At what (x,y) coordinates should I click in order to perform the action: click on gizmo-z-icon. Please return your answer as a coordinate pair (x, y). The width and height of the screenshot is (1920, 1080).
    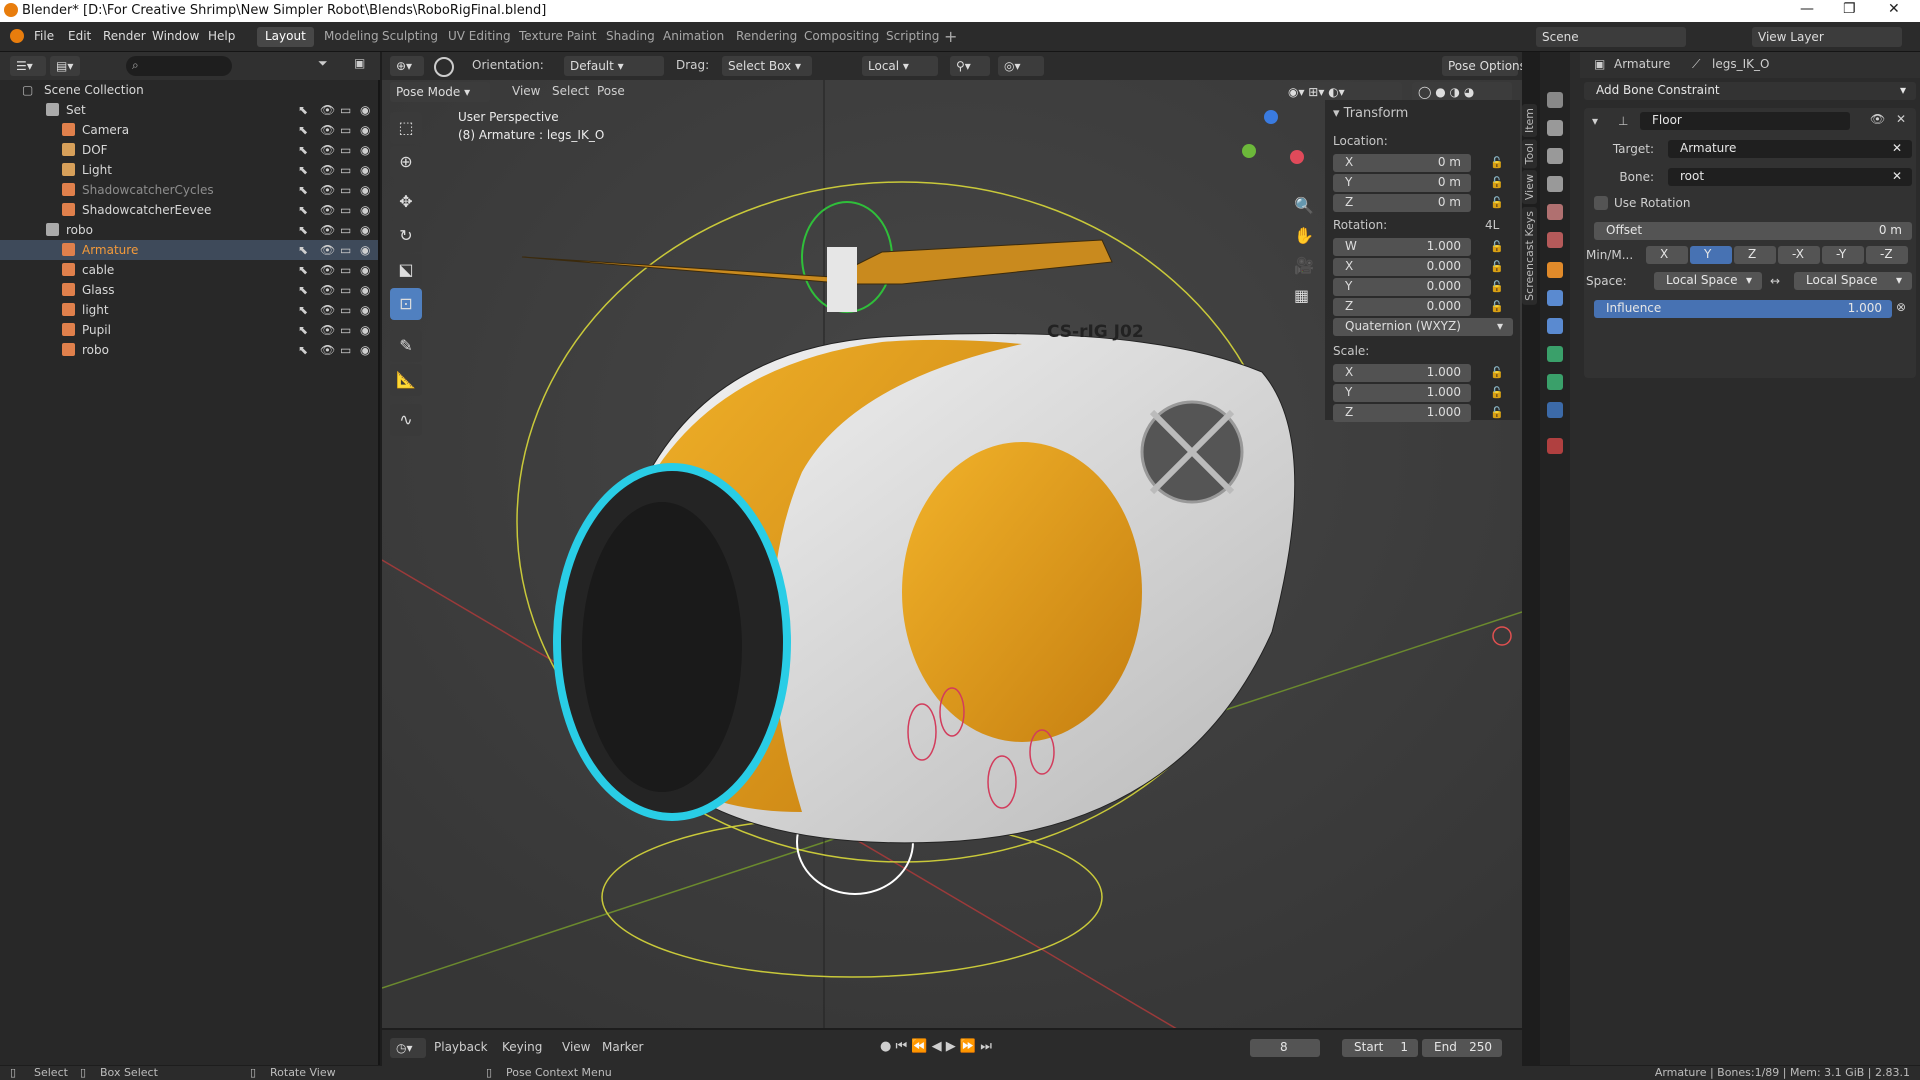
    Looking at the image, I should click on (1271, 117).